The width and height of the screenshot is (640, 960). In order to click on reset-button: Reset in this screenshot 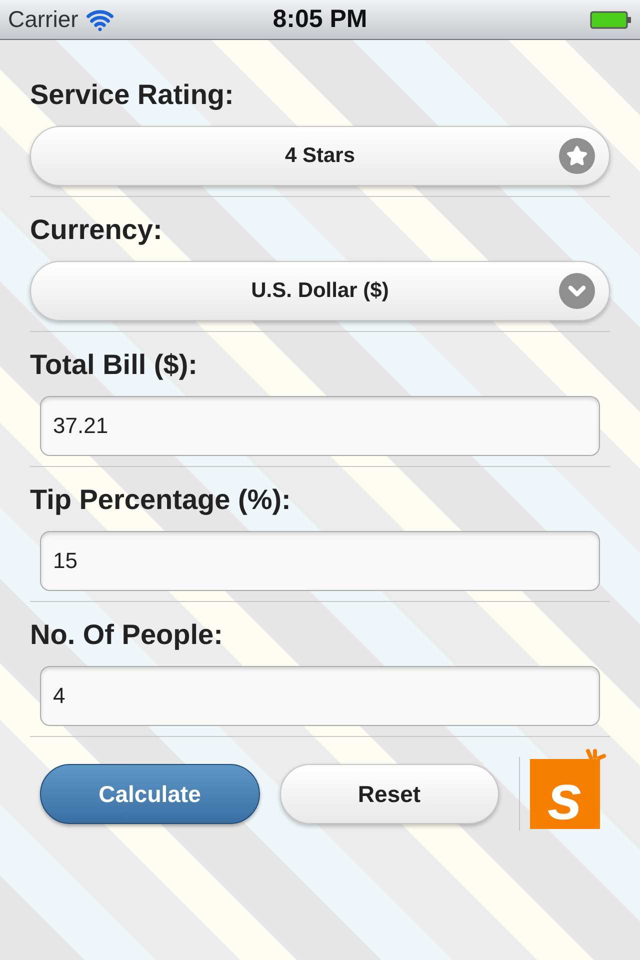, I will do `click(389, 794)`.